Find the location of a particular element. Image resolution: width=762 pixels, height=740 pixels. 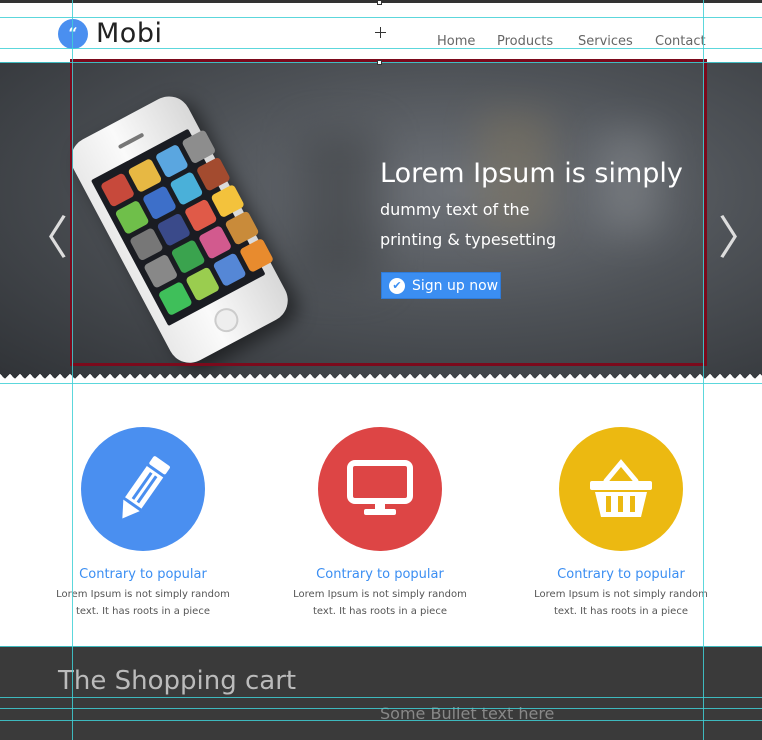

quote-icon: “ is located at coordinates (73, 33).